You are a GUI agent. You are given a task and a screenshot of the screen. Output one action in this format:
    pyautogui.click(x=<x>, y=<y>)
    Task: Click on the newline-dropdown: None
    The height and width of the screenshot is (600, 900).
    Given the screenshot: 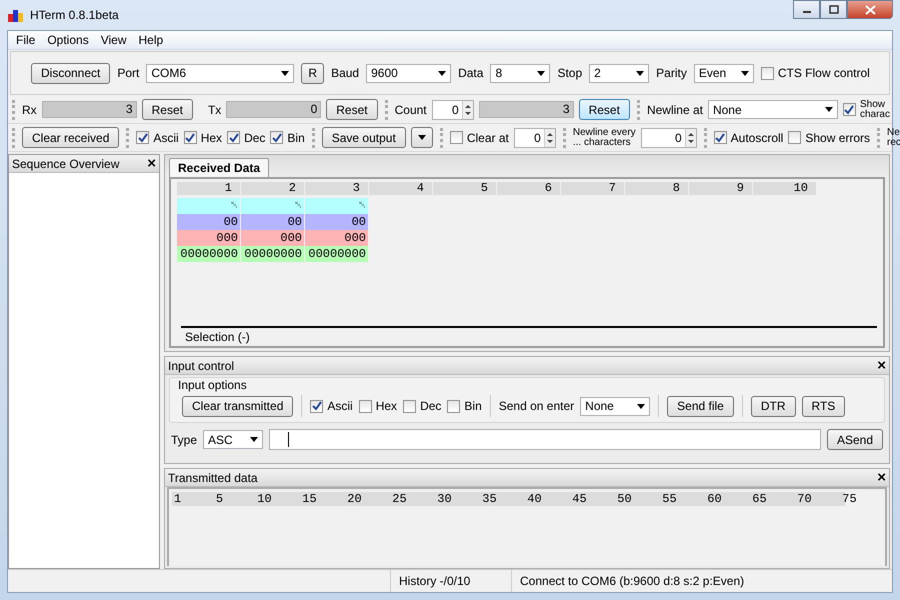 What is the action you would take?
    pyautogui.click(x=773, y=109)
    